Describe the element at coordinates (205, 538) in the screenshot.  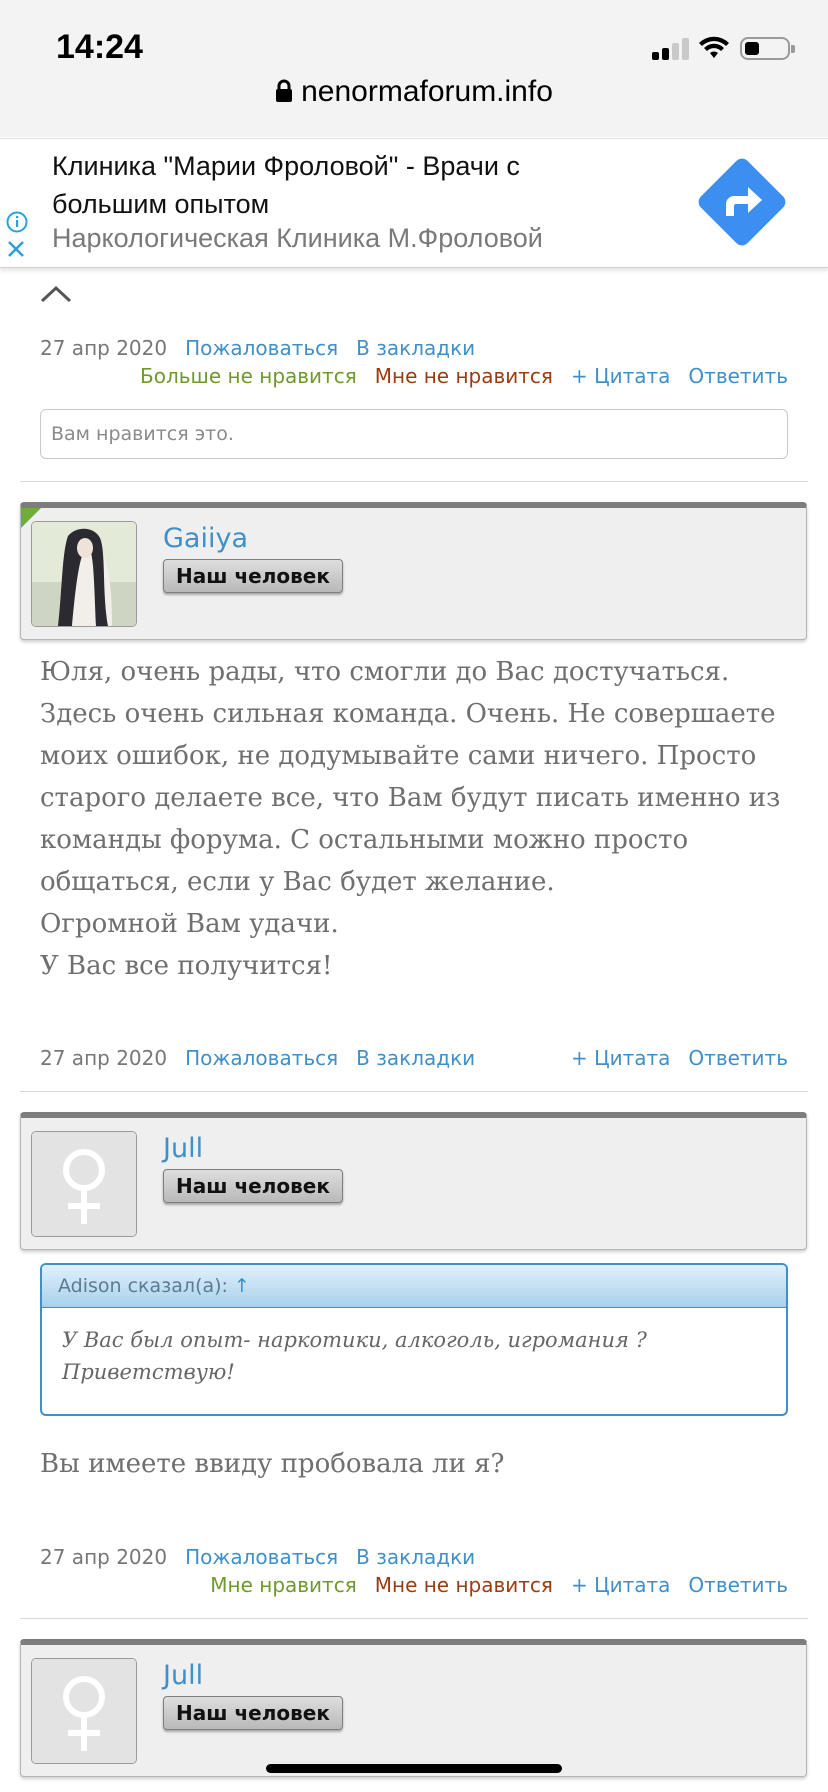
I see `username-link: Gaiiya` at that location.